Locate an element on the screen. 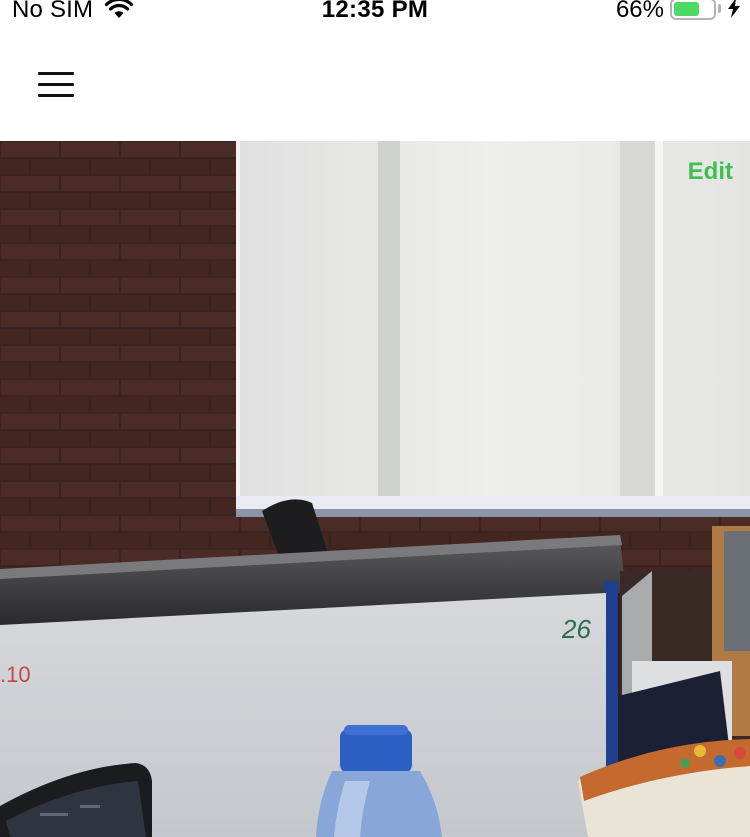 The height and width of the screenshot is (837, 750). water-bottle is located at coordinates (376, 751).